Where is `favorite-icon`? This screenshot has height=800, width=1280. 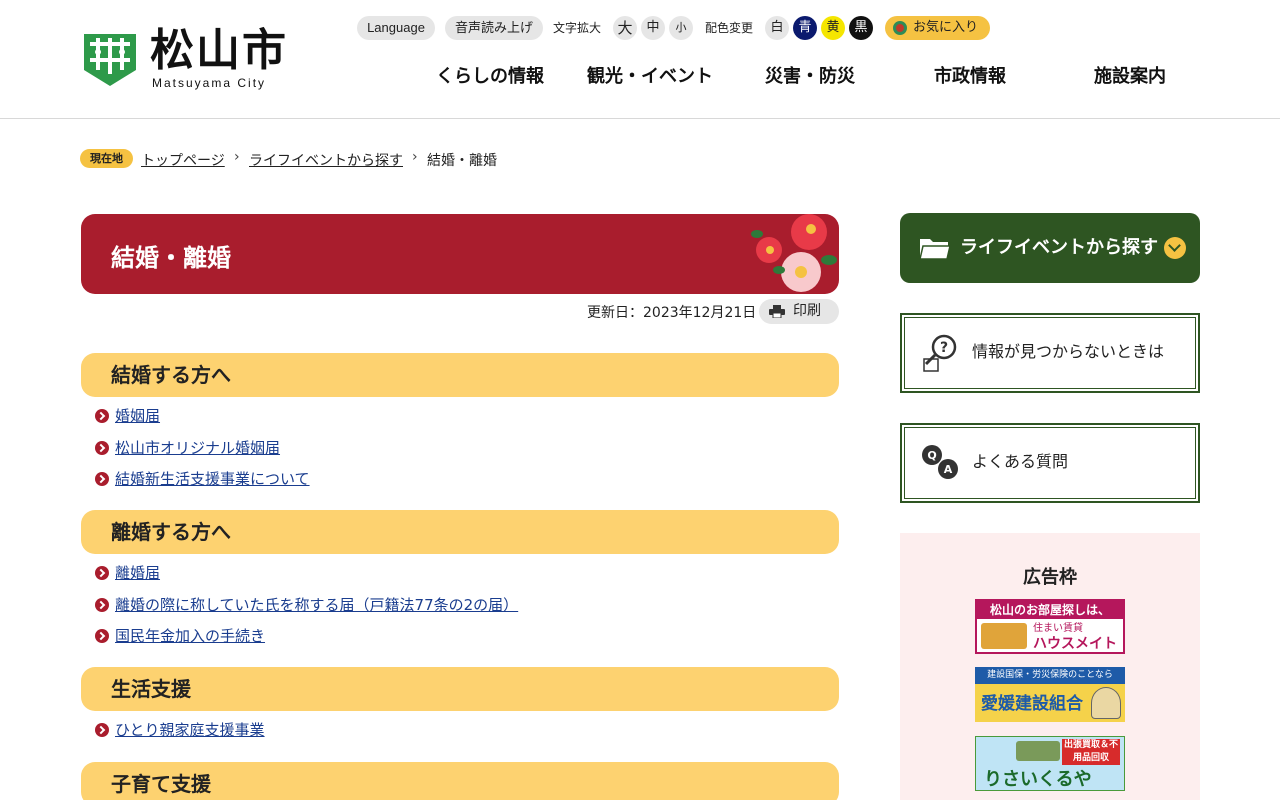 favorite-icon is located at coordinates (900, 28).